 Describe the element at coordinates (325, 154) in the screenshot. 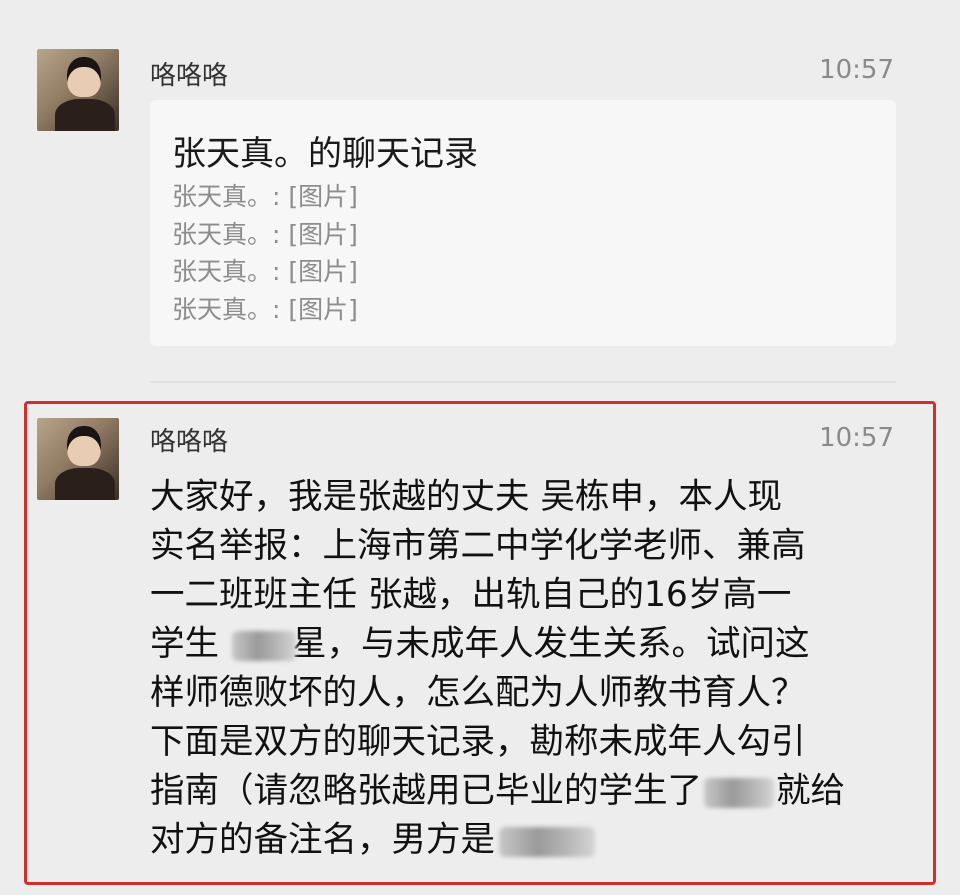

I see `record-title: 张天真。的聊天记录` at that location.